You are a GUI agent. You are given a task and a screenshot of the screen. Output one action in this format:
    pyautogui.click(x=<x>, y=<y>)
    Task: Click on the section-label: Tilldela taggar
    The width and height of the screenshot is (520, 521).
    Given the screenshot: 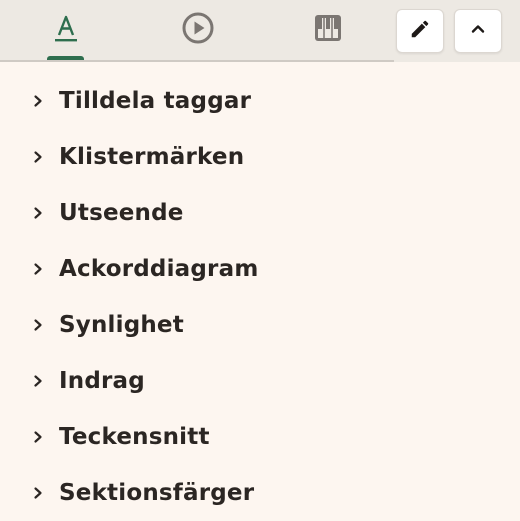 What is the action you would take?
    pyautogui.click(x=155, y=101)
    